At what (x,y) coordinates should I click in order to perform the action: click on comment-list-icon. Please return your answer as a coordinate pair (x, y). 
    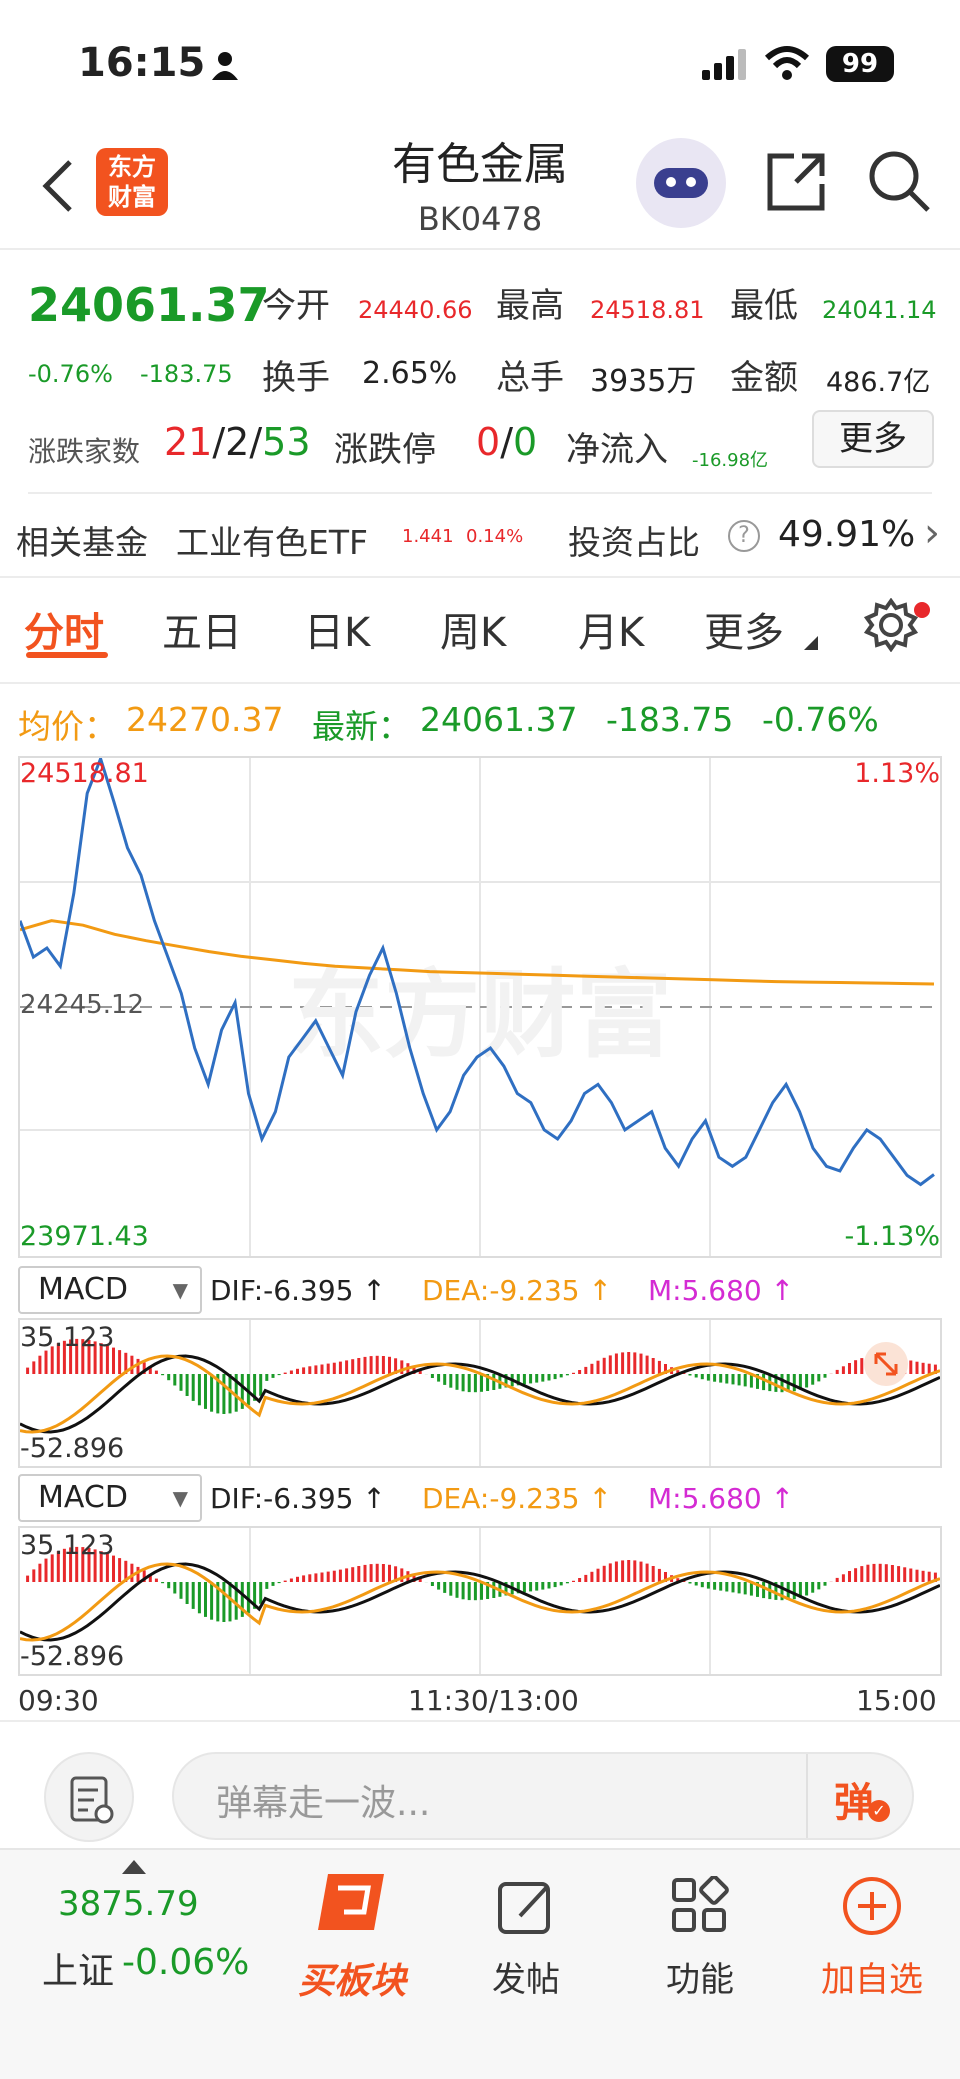
    Looking at the image, I should click on (92, 1800).